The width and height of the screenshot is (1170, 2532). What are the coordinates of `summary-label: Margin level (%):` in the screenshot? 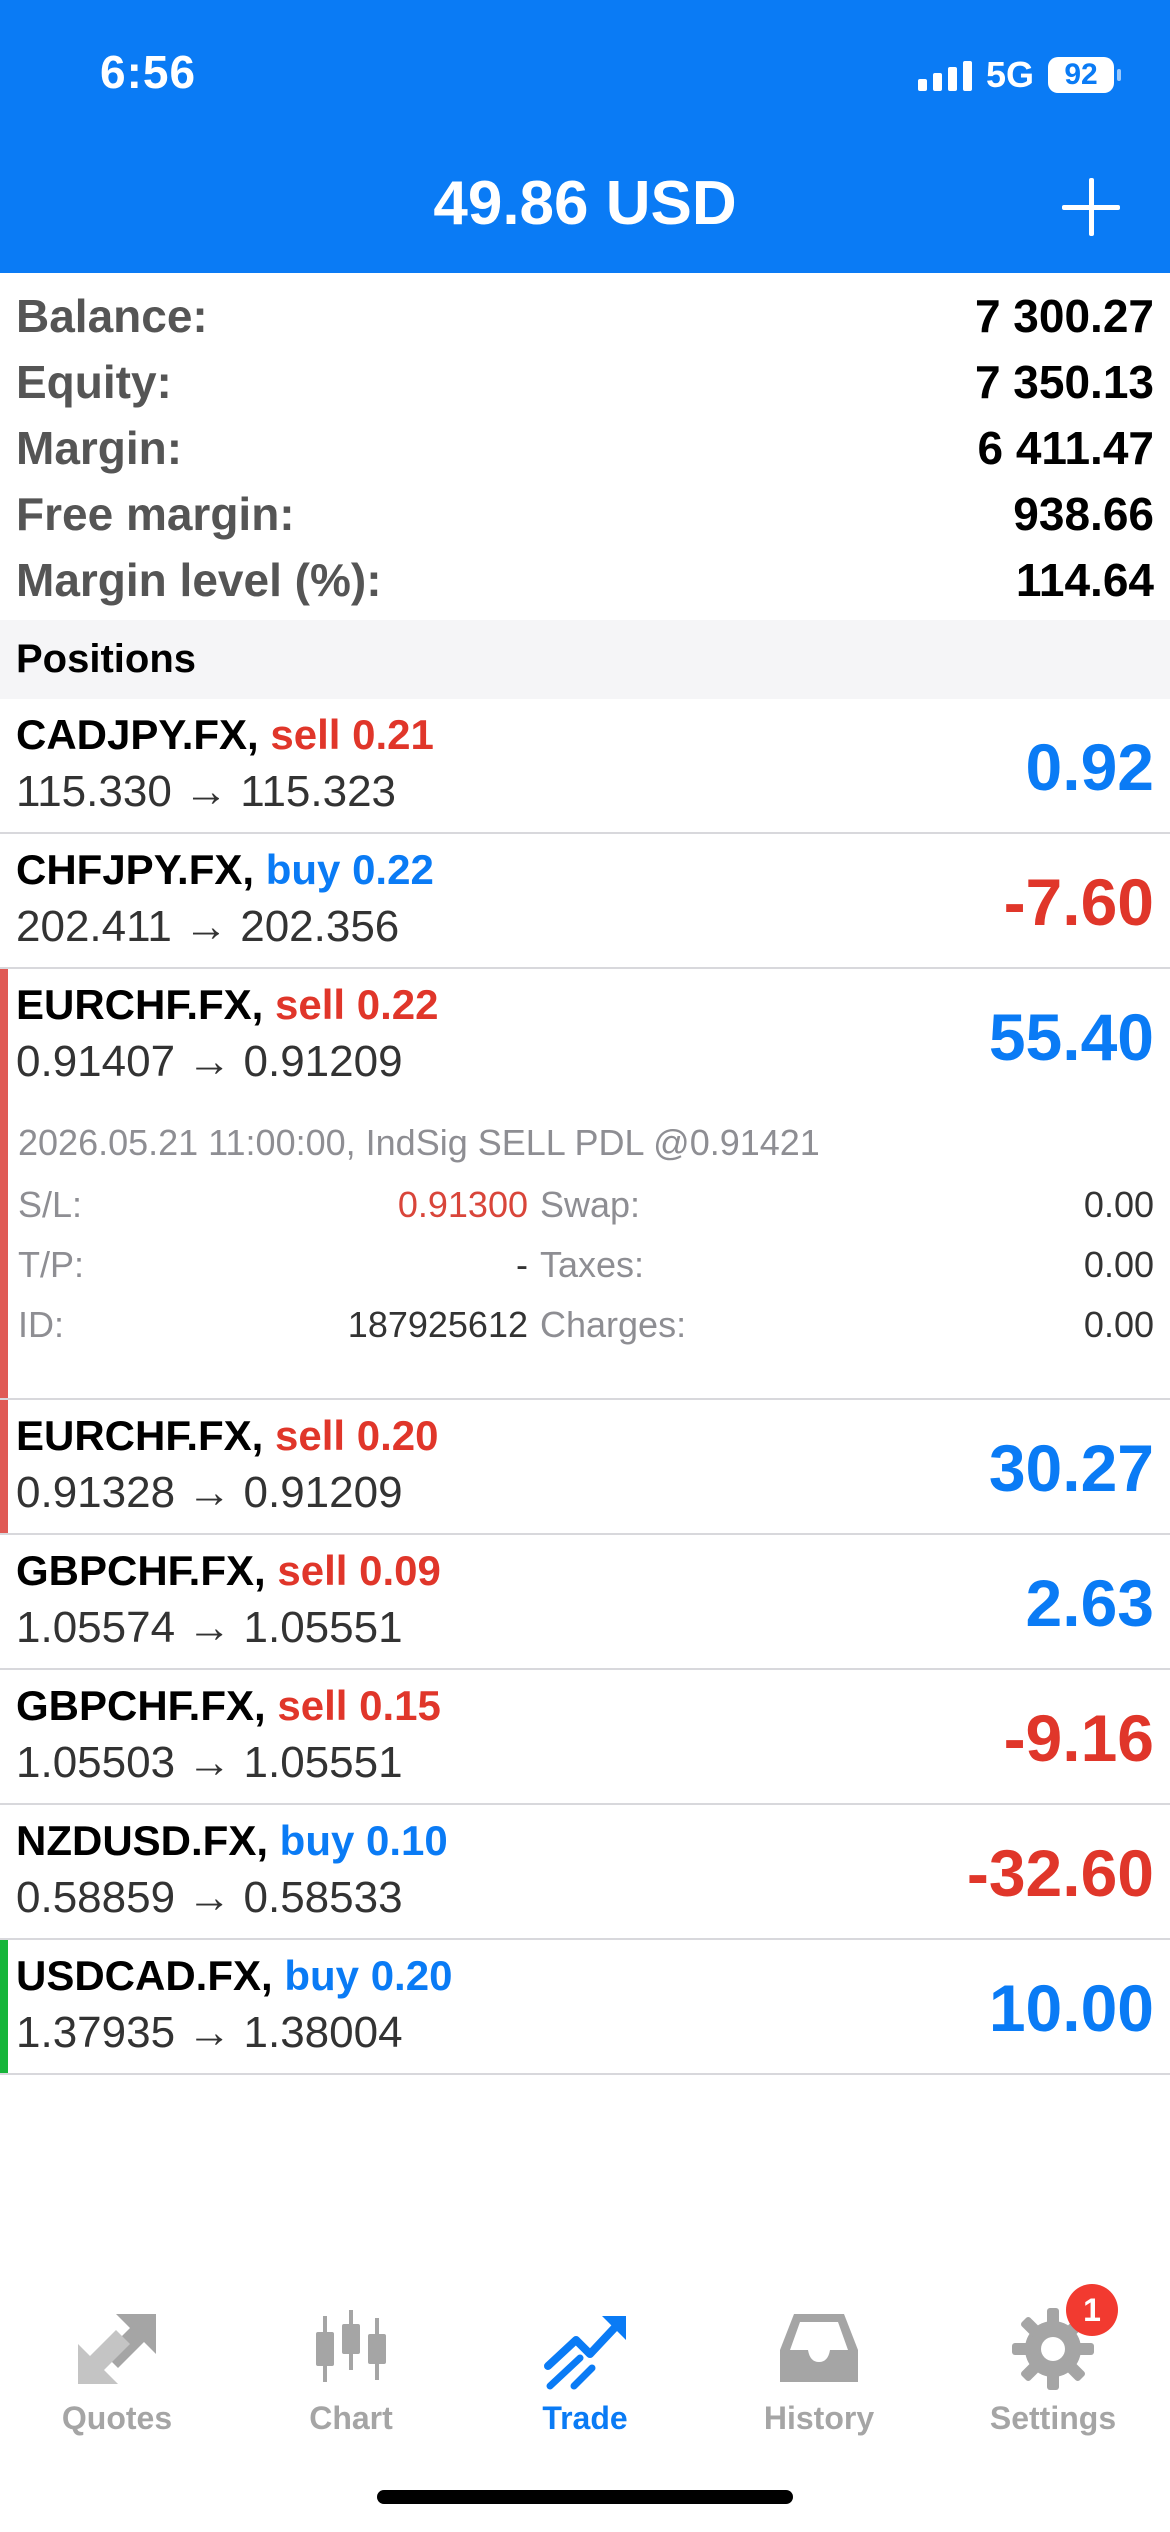 It's located at (199, 580).